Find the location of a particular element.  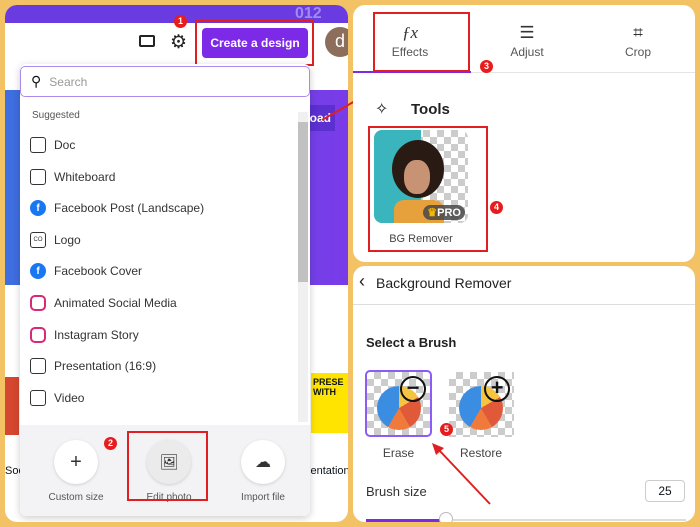

sliders-icon: ☰ is located at coordinates (527, 32).